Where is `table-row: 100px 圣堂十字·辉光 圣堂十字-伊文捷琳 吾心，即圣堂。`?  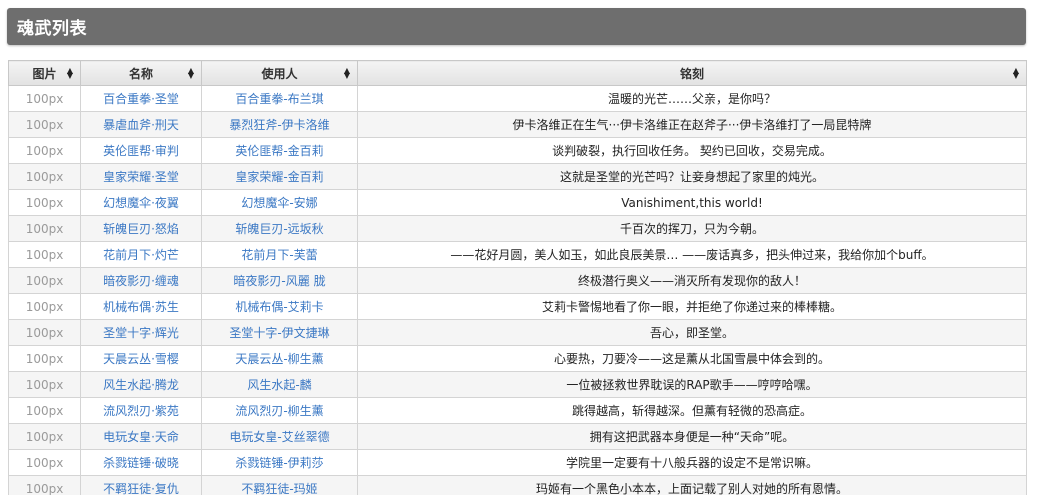 table-row: 100px 圣堂十字·辉光 圣堂十字-伊文捷琳 吾心，即圣堂。 is located at coordinates (517, 332).